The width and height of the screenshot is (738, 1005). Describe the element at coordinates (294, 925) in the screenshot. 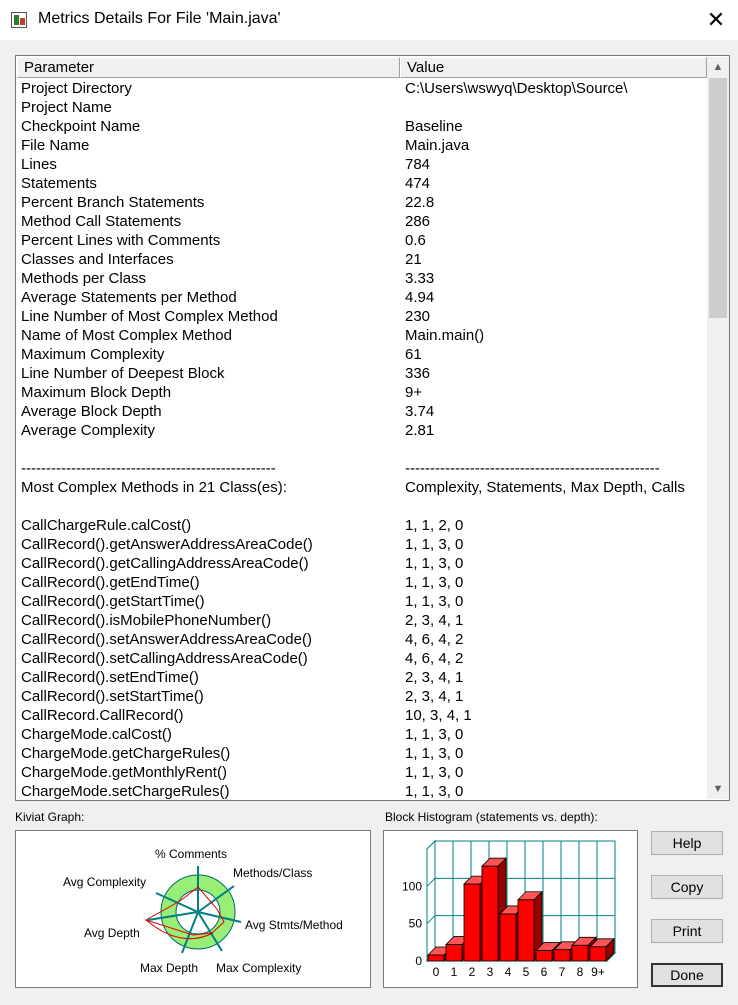

I see `kiviat-axis-label-avg-stmts: Avg Stmts/Method` at that location.